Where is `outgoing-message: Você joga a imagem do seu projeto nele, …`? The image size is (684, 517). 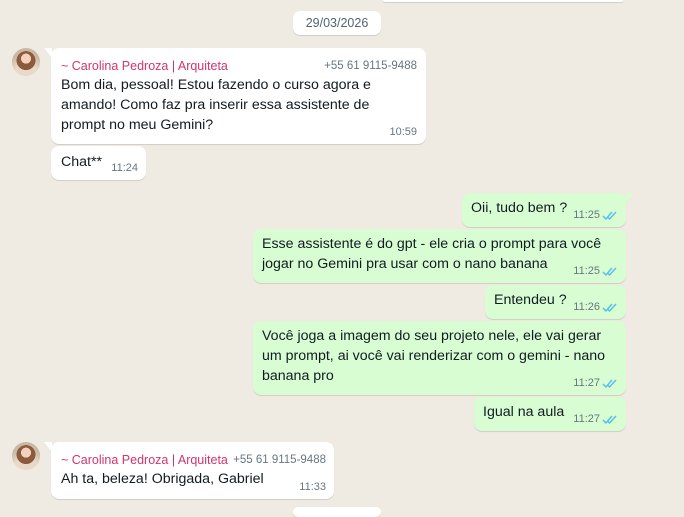
outgoing-message: Você joga a imagem do seu projeto nele, … is located at coordinates (439, 358).